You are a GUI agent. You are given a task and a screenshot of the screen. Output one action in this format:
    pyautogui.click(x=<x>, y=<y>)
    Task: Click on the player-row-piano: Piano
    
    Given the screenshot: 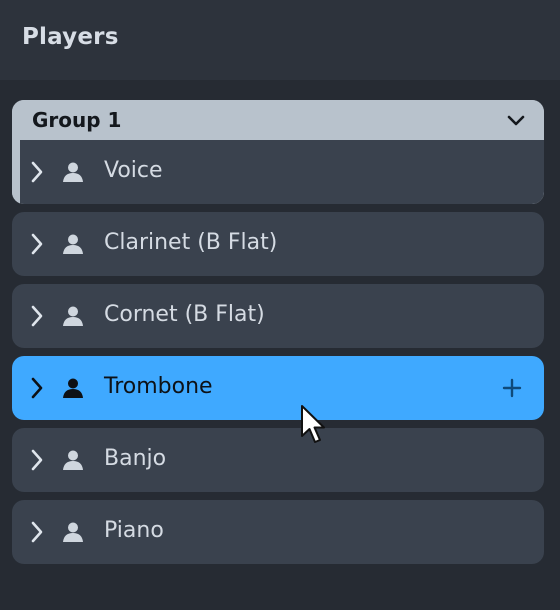 What is the action you would take?
    pyautogui.click(x=278, y=532)
    